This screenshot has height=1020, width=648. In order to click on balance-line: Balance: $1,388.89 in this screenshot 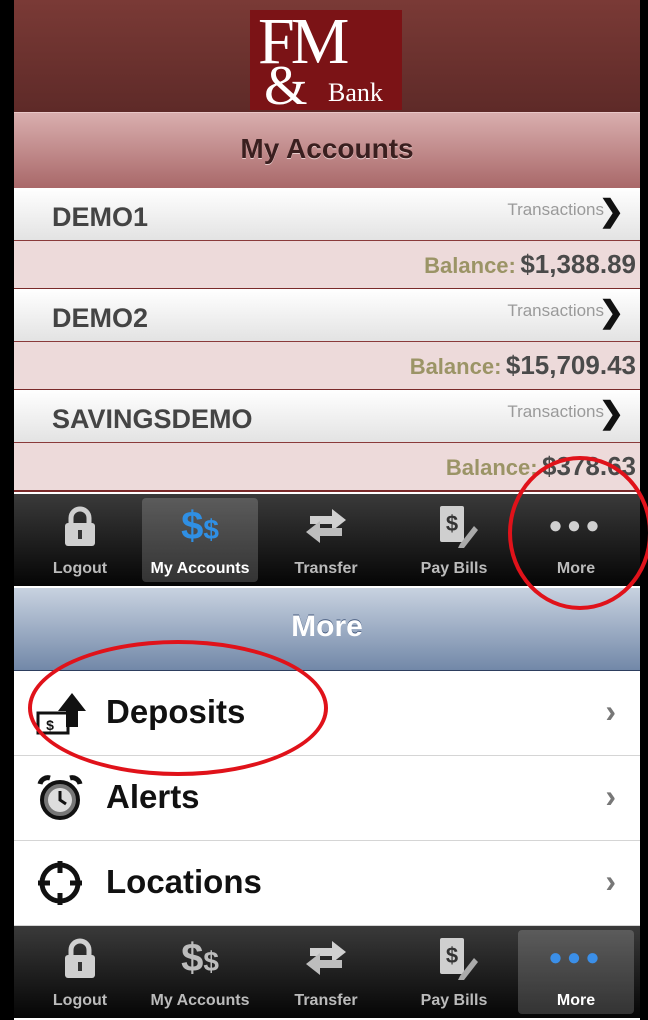, I will do `click(530, 264)`.